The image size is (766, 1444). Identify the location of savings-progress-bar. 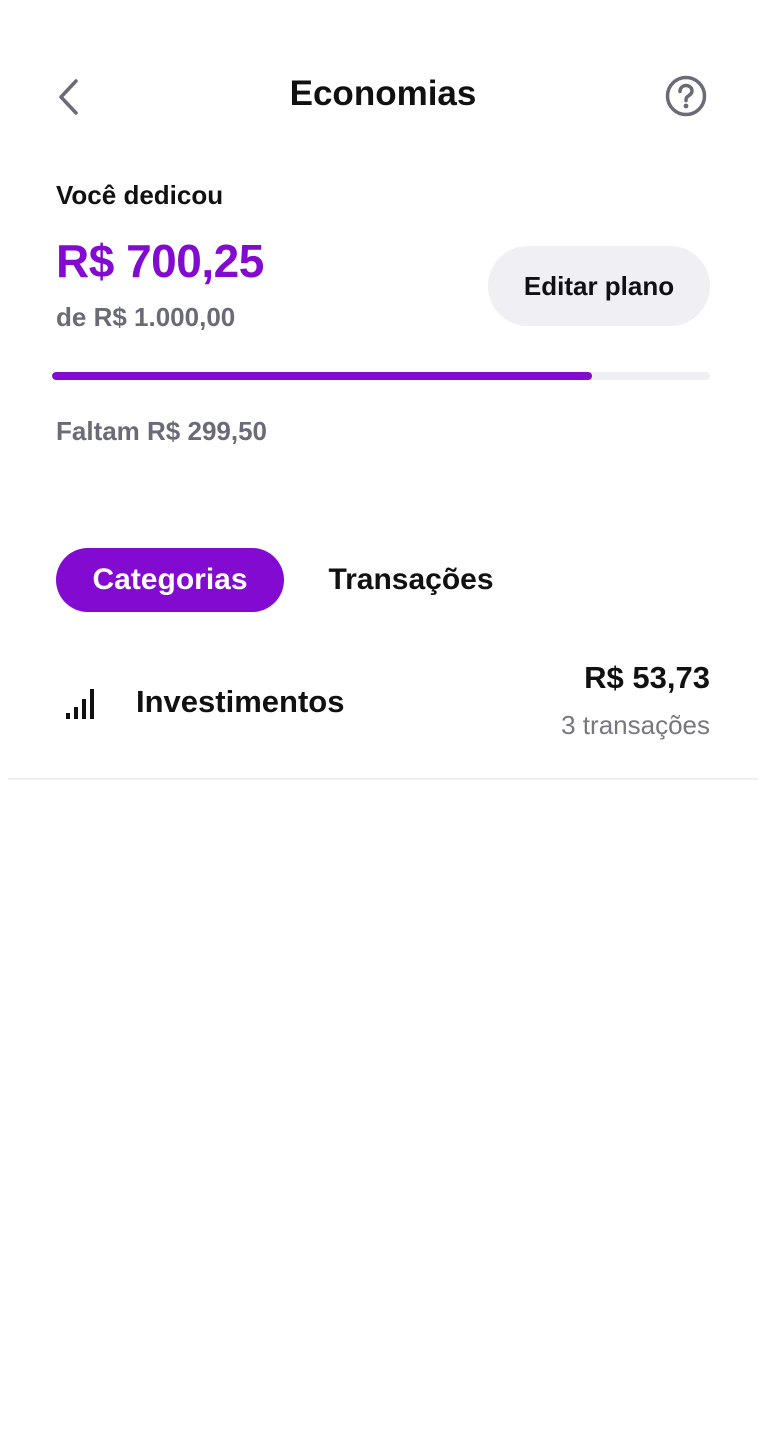
(381, 376).